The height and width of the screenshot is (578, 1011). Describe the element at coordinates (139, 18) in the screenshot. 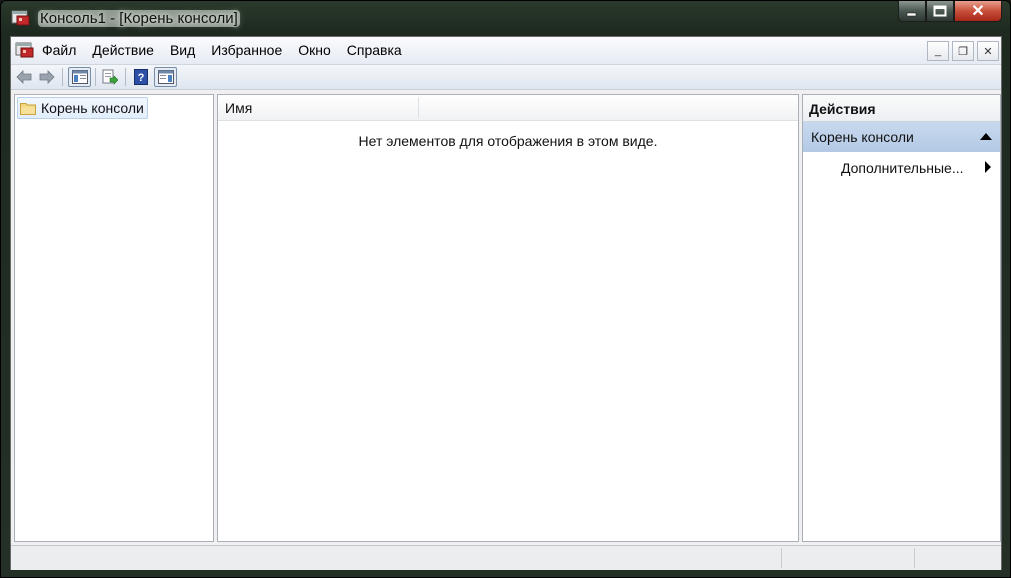

I see `window-title: Консоль1 - [Корень консоли]` at that location.